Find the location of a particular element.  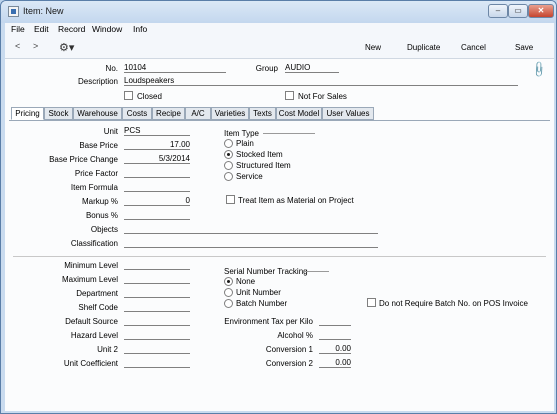

markup-field: 0 is located at coordinates (157, 201).